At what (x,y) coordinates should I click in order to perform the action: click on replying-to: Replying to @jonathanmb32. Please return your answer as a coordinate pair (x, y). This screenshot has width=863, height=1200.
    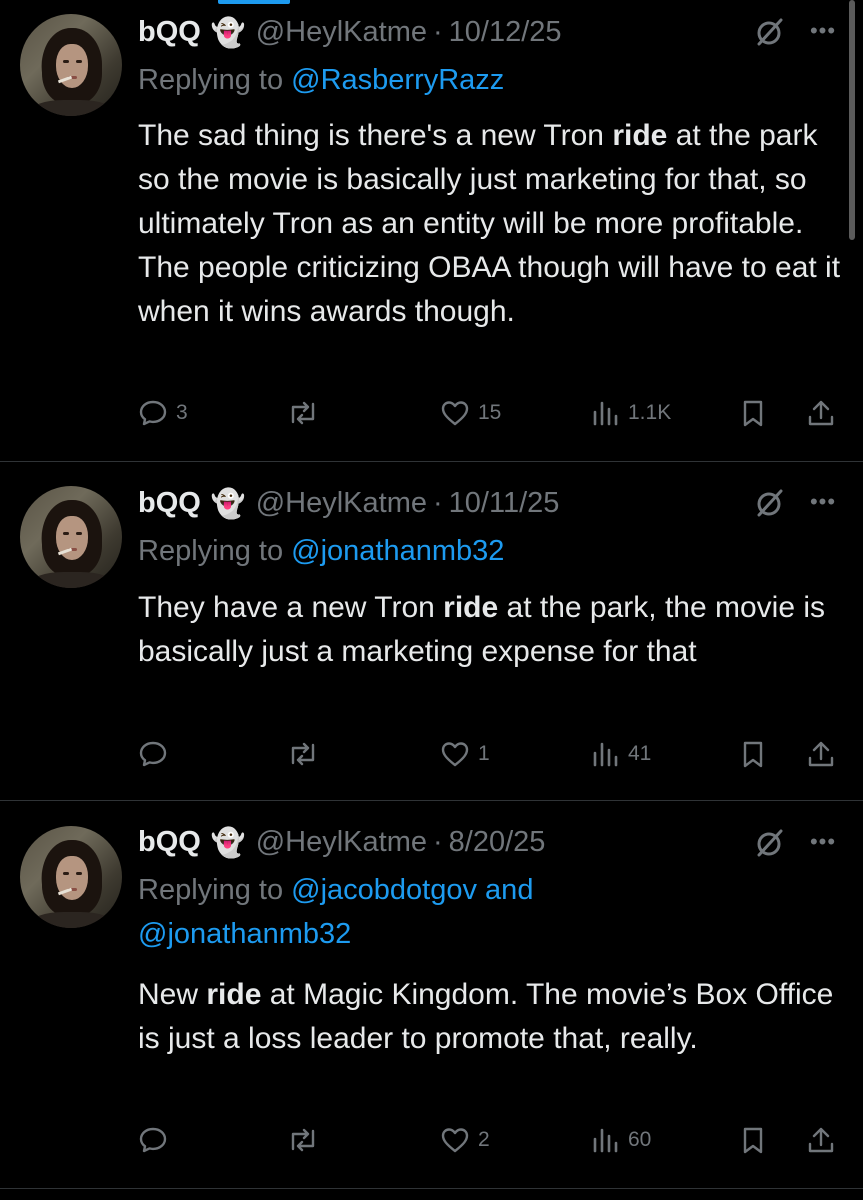
    Looking at the image, I should click on (488, 551).